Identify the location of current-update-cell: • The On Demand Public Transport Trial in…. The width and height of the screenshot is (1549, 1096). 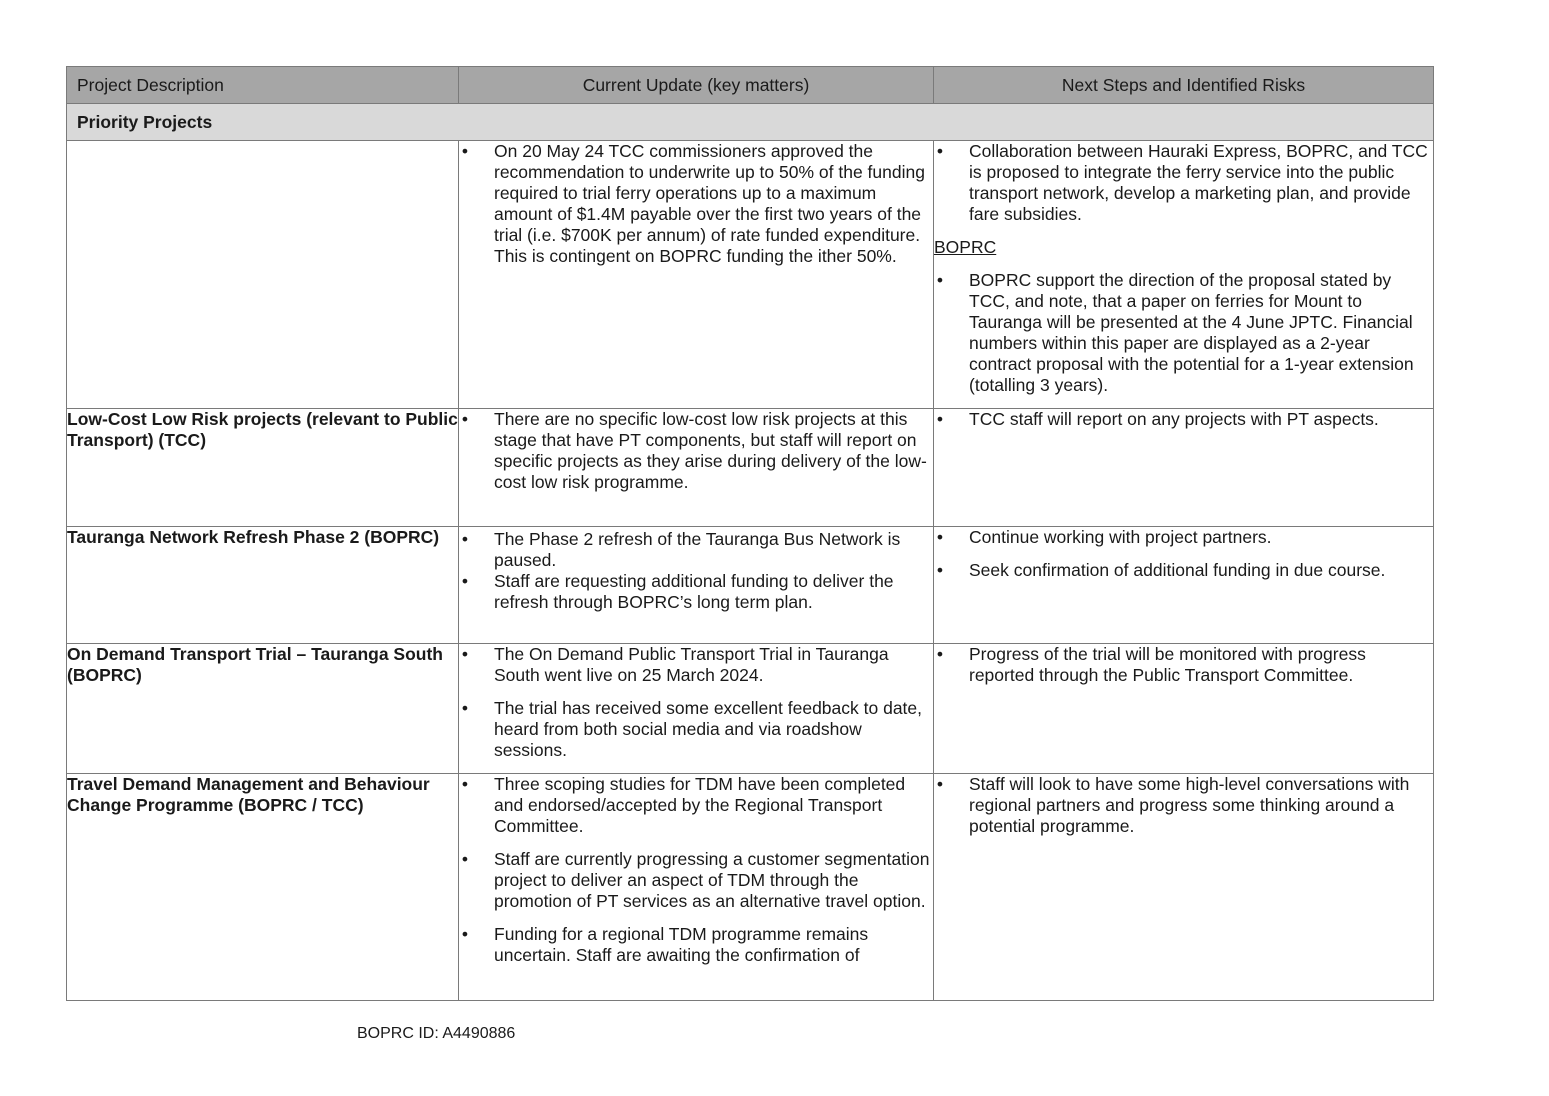
(696, 708).